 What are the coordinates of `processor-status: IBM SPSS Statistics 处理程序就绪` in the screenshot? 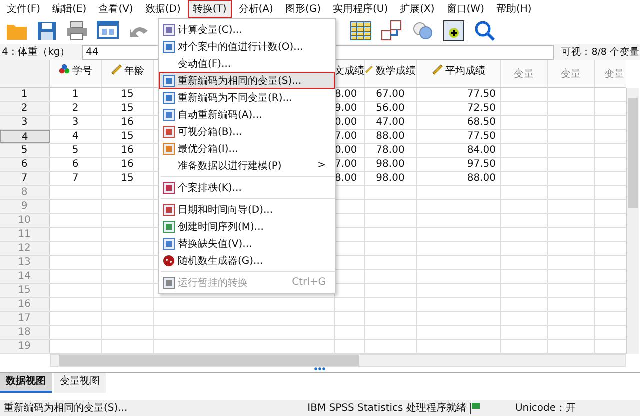 It's located at (387, 408).